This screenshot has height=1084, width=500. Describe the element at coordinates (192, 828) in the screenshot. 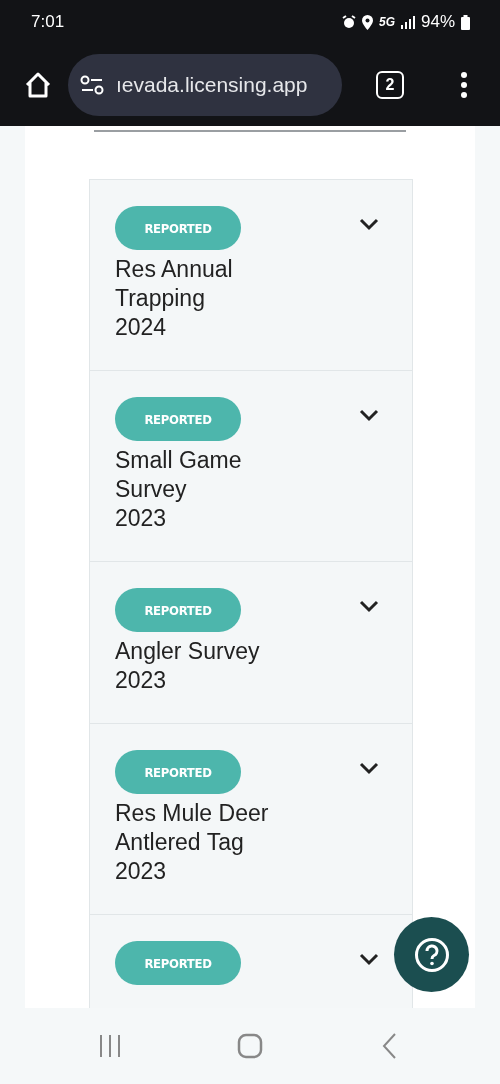

I see `license-title: Res Mule Deer Antlered Tag` at that location.